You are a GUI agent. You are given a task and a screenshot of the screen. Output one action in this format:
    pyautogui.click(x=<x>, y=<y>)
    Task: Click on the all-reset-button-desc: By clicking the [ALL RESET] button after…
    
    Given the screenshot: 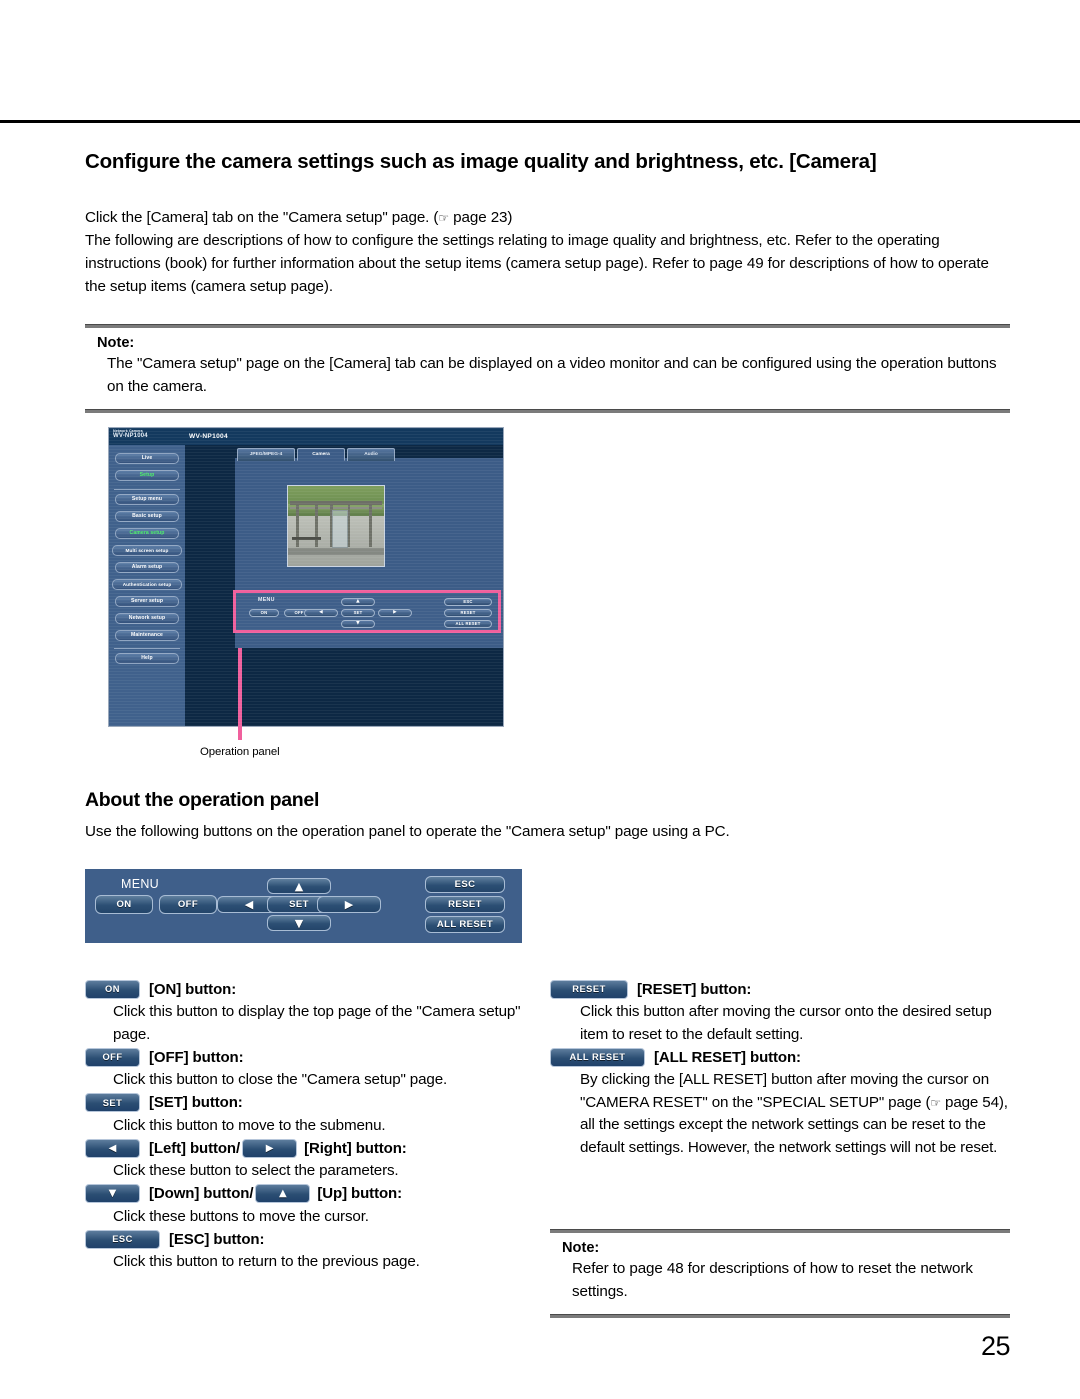 What is the action you would take?
    pyautogui.click(x=795, y=1114)
    